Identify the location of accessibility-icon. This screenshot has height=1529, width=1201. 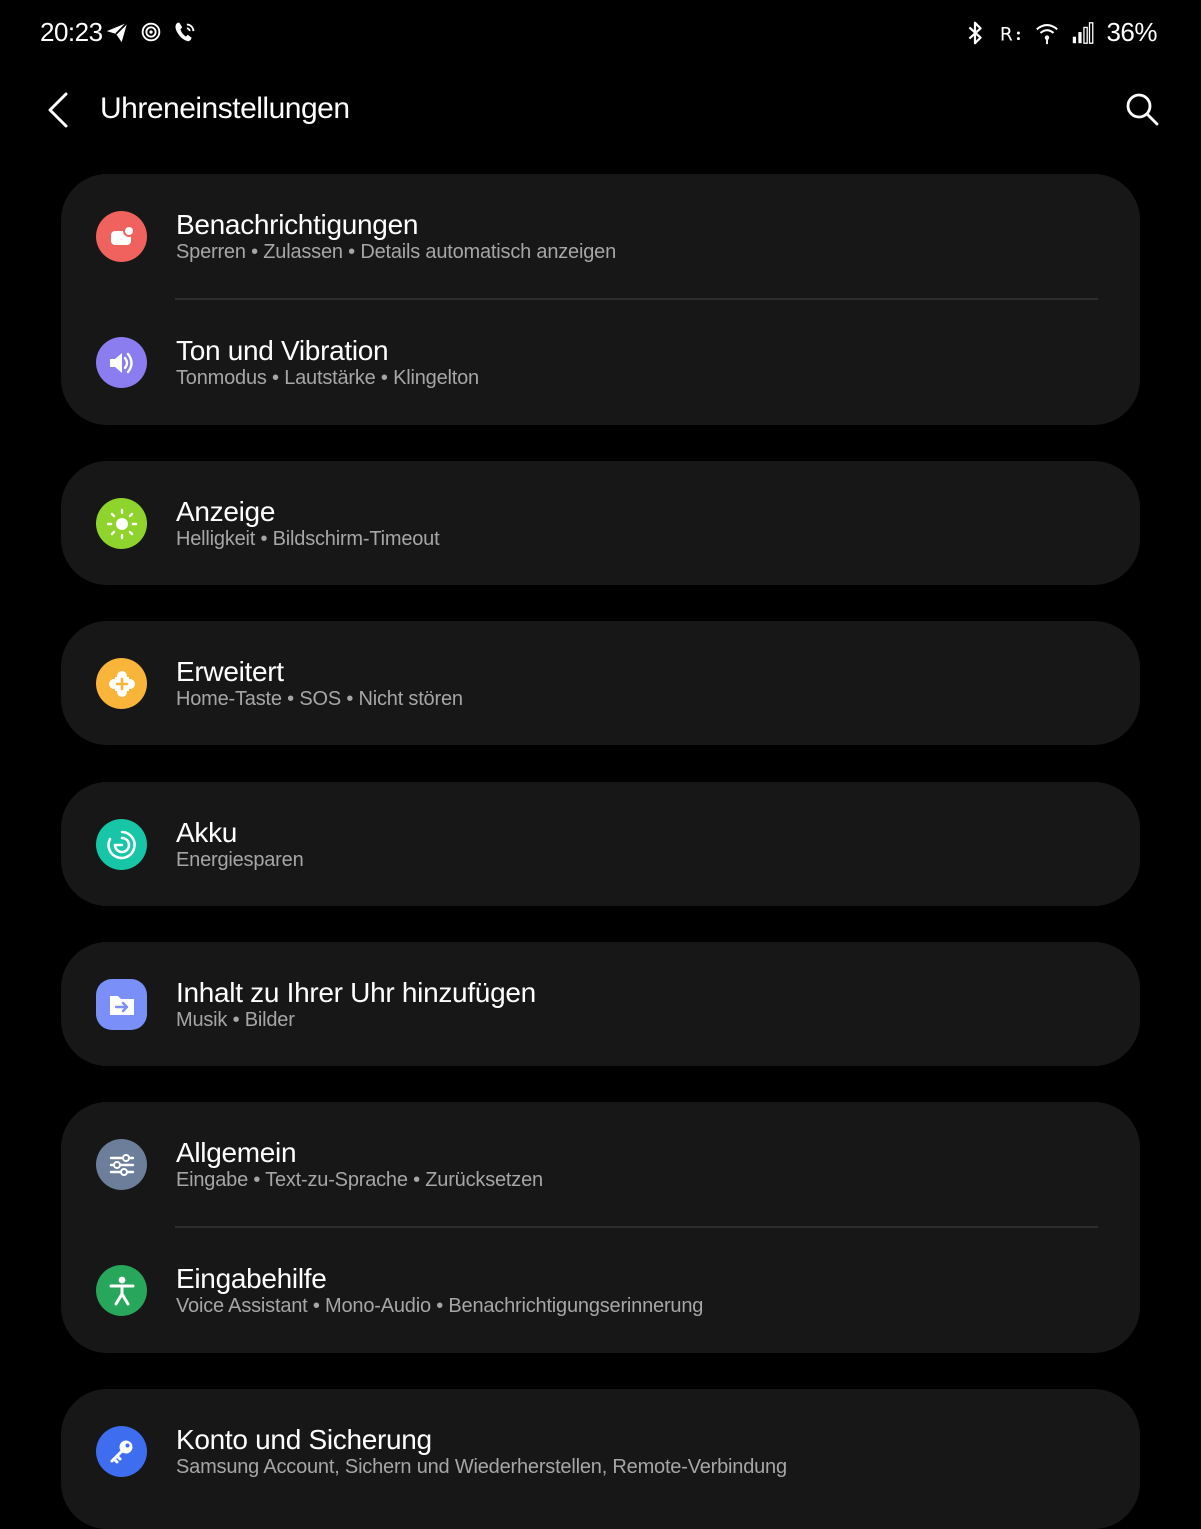
(121, 1290).